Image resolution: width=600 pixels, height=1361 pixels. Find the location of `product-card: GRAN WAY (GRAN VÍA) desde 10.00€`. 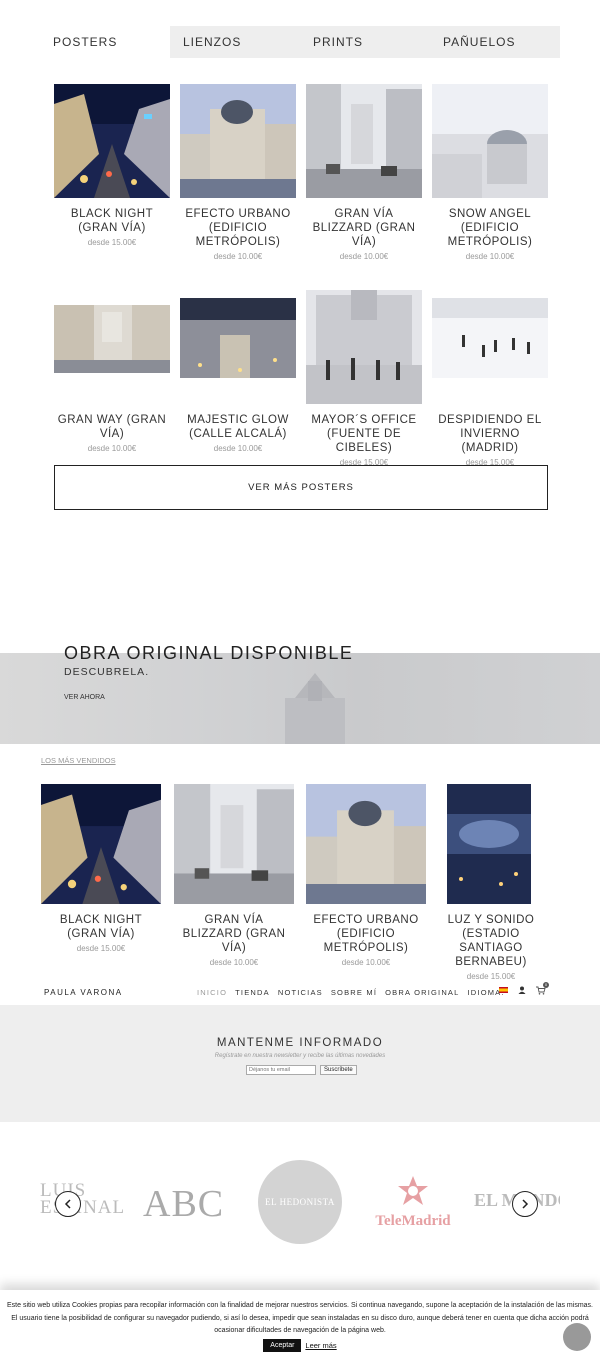

product-card: GRAN WAY (GRAN VÍA) desde 10.00€ is located at coordinates (112, 371).